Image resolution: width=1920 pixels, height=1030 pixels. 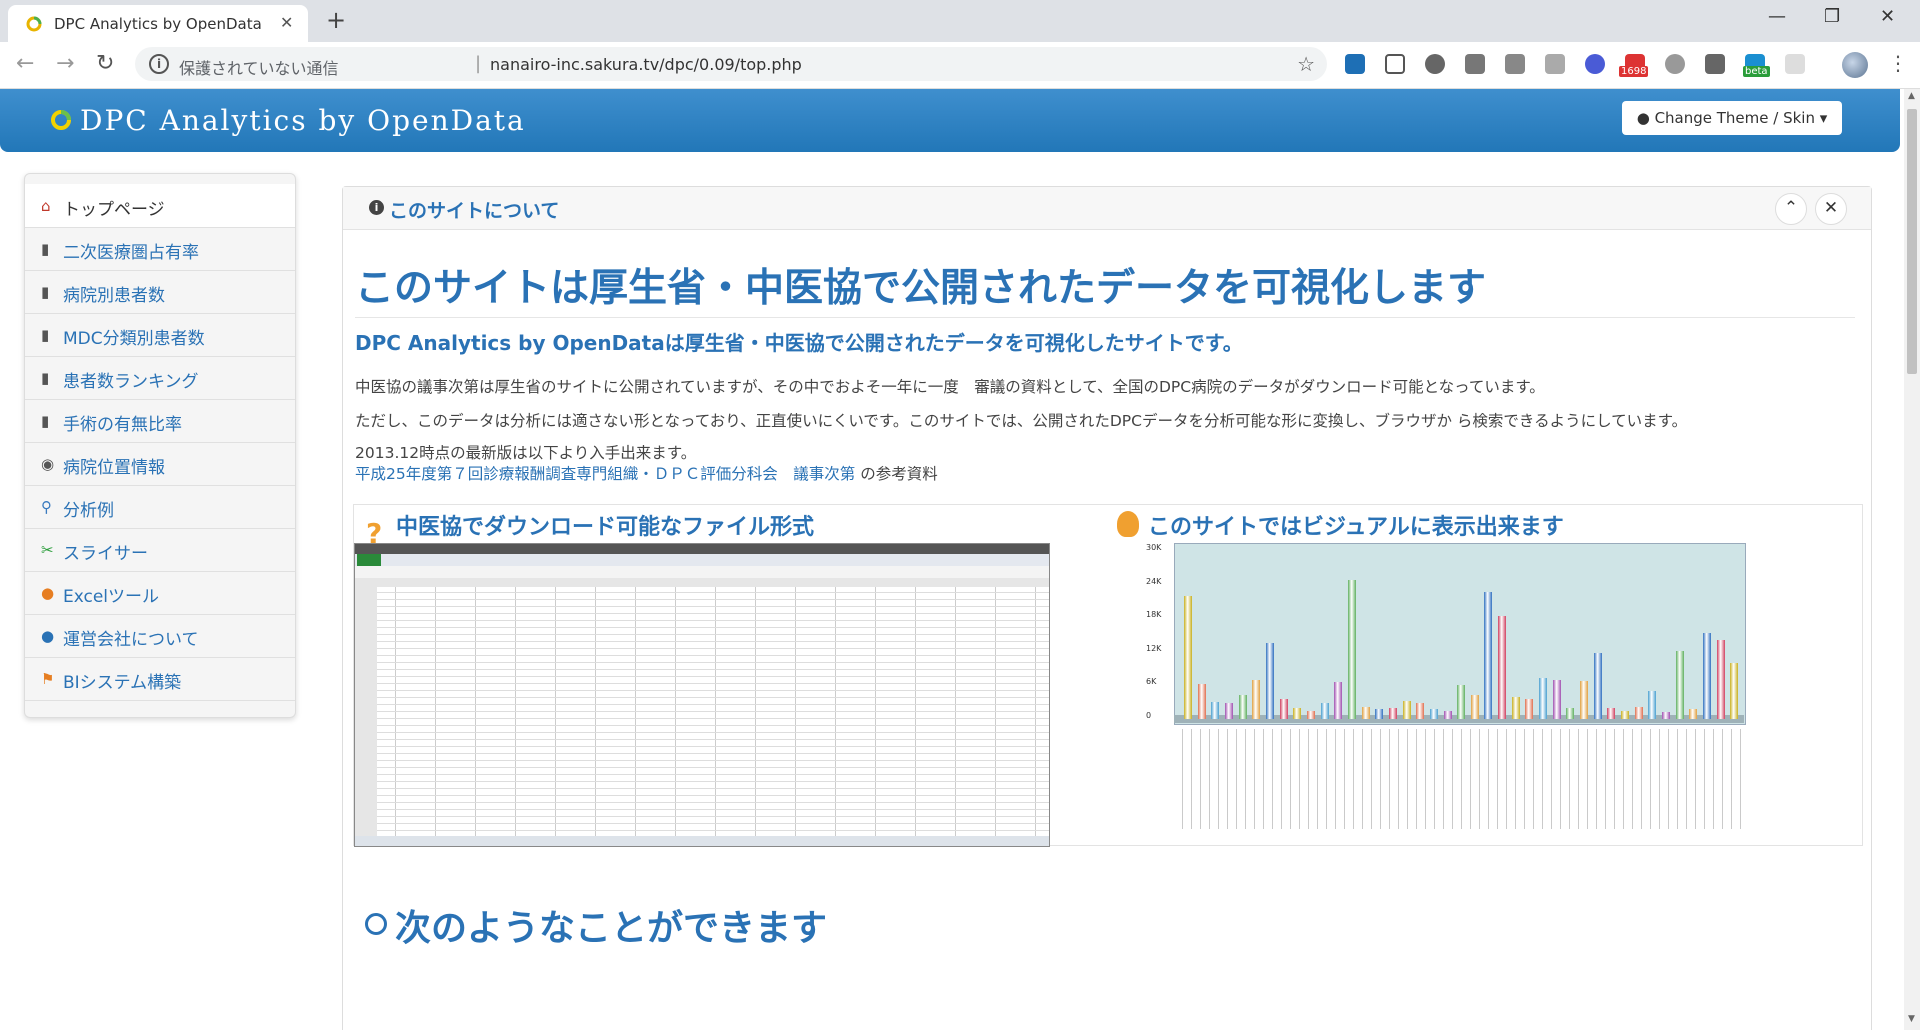 I want to click on sidebar-item-label: 病院別患者数, so click(x=114, y=296).